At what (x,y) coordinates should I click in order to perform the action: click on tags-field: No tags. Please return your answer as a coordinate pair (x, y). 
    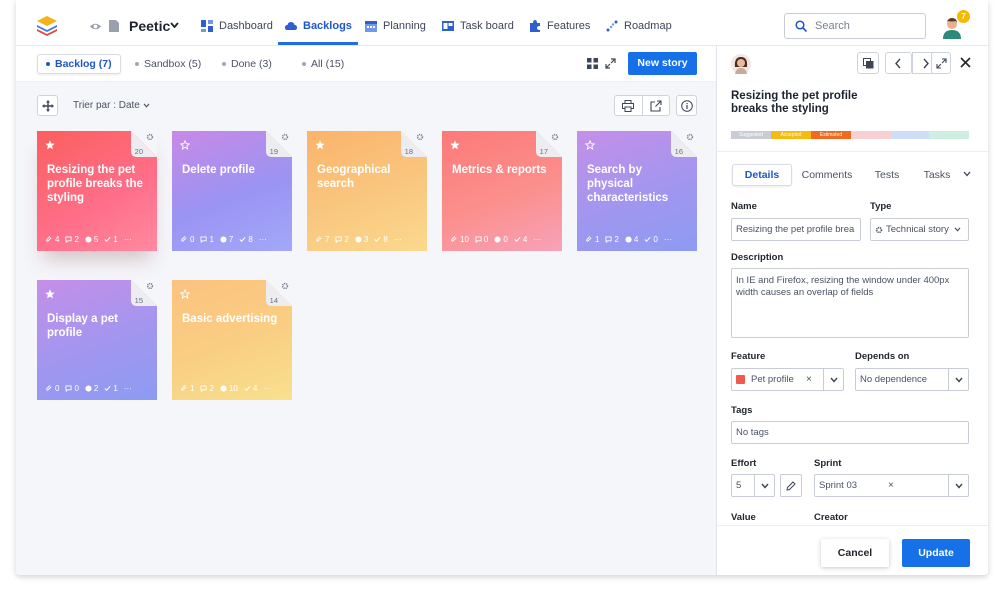
    Looking at the image, I should click on (850, 432).